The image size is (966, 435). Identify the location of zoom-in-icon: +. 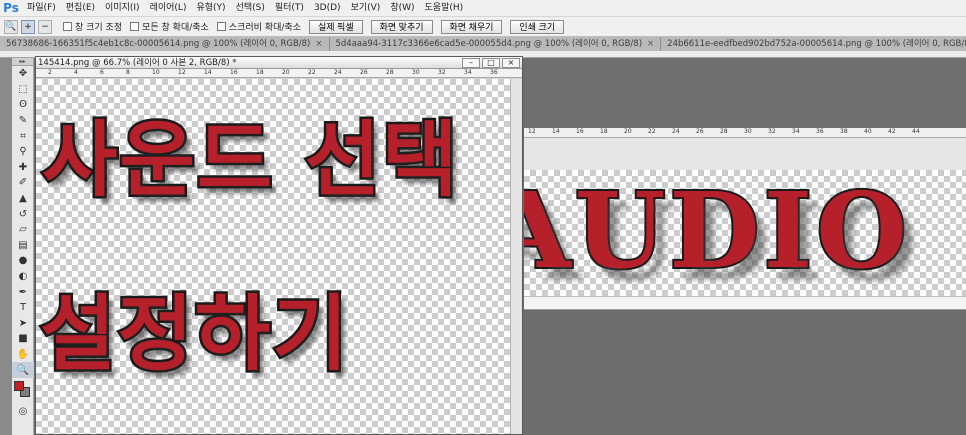
(28, 26).